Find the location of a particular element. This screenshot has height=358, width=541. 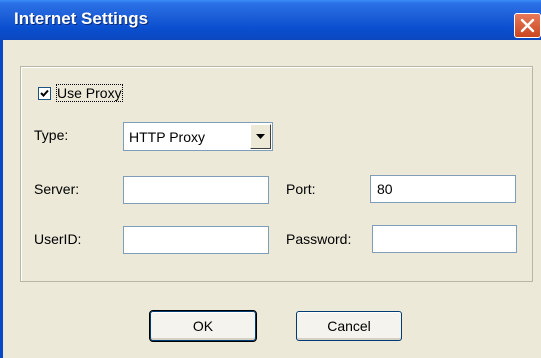

cancel-button: Cancel is located at coordinates (349, 326).